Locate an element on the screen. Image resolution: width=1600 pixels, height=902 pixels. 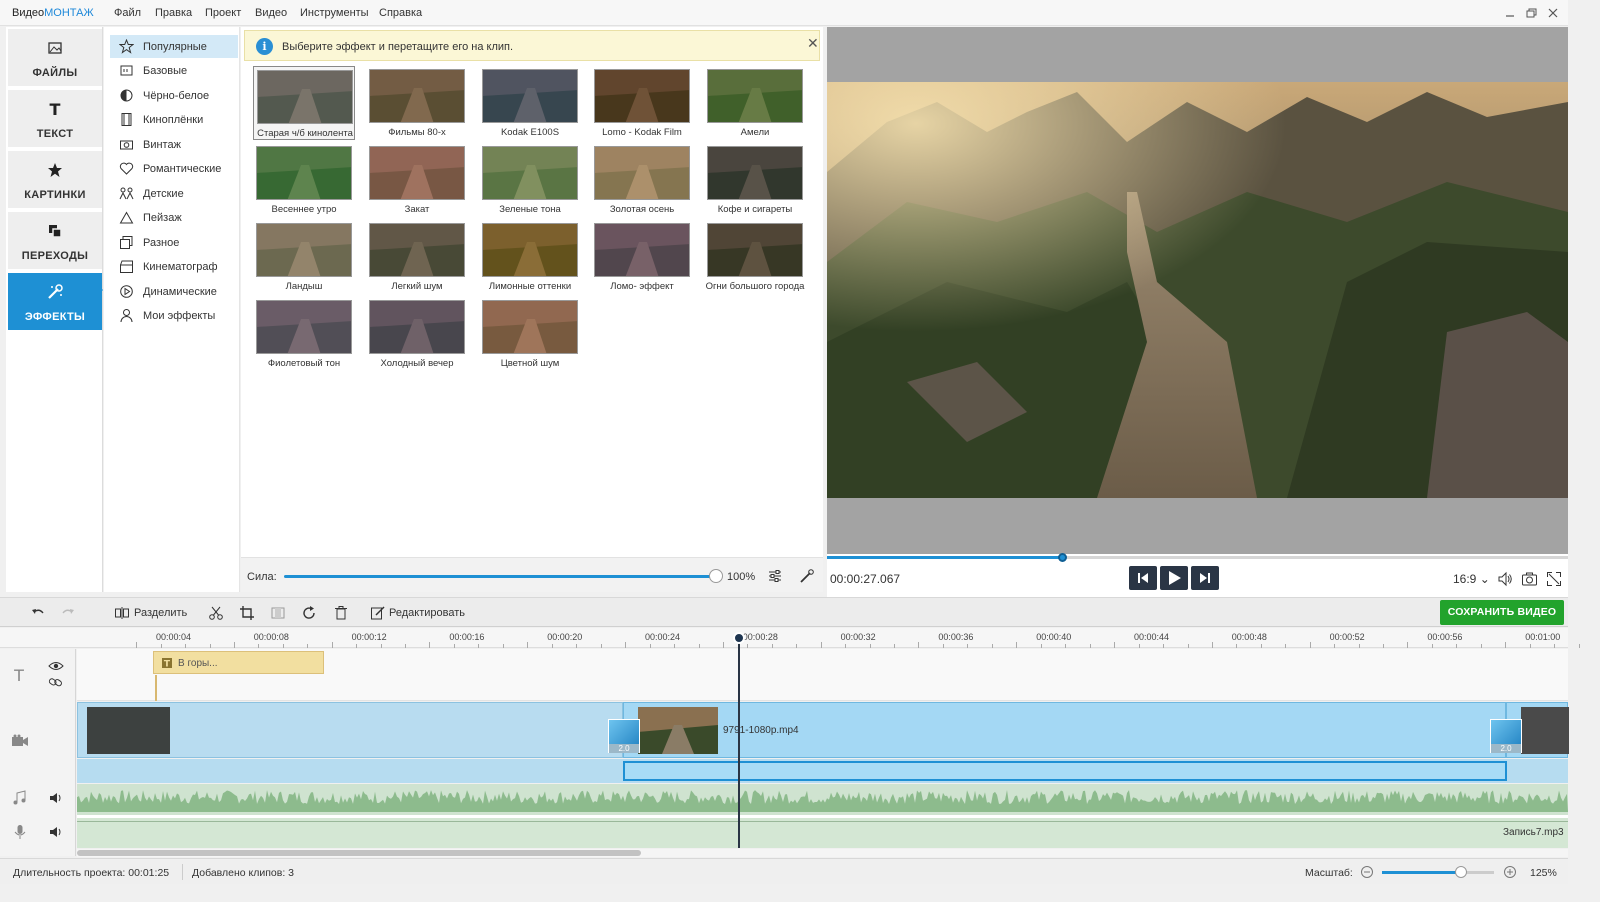
split-icon is located at coordinates (122, 613).